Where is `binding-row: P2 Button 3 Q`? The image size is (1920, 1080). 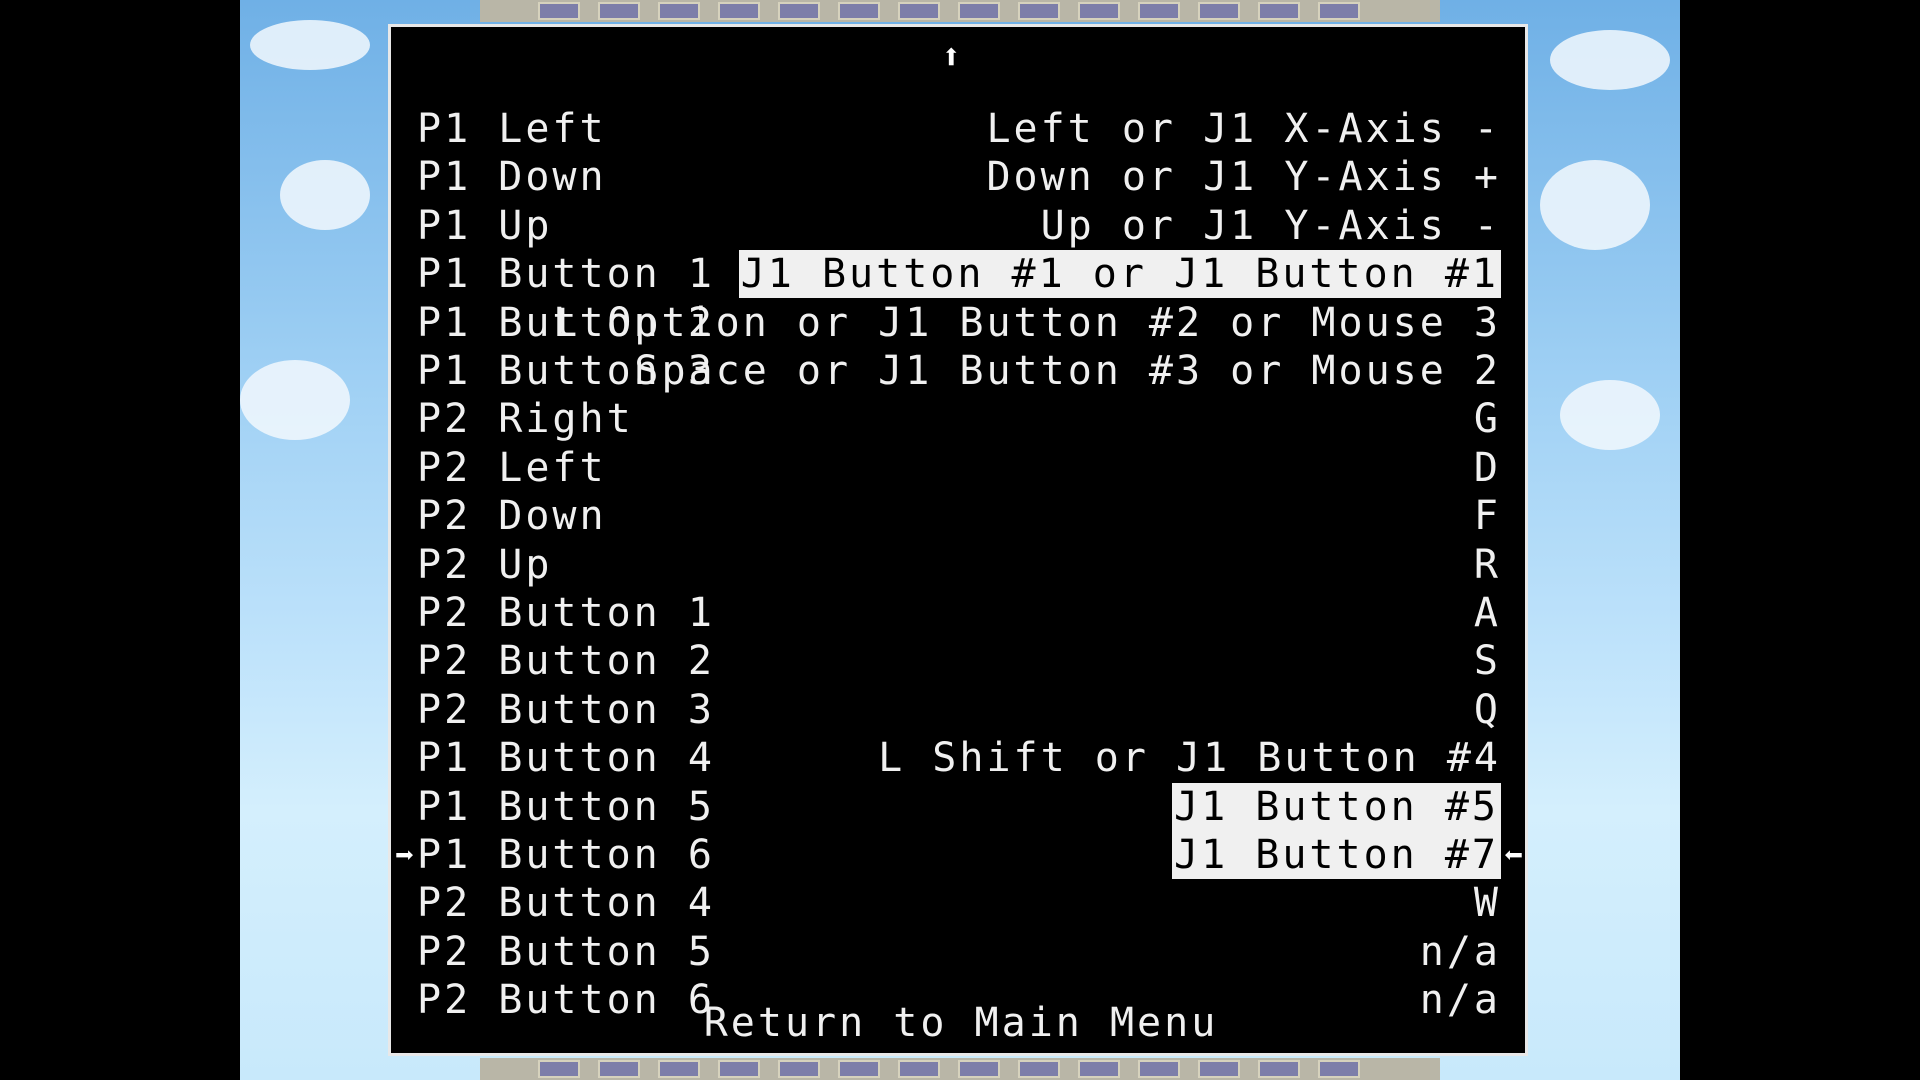
binding-row: P2 Button 3 Q is located at coordinates (961, 710).